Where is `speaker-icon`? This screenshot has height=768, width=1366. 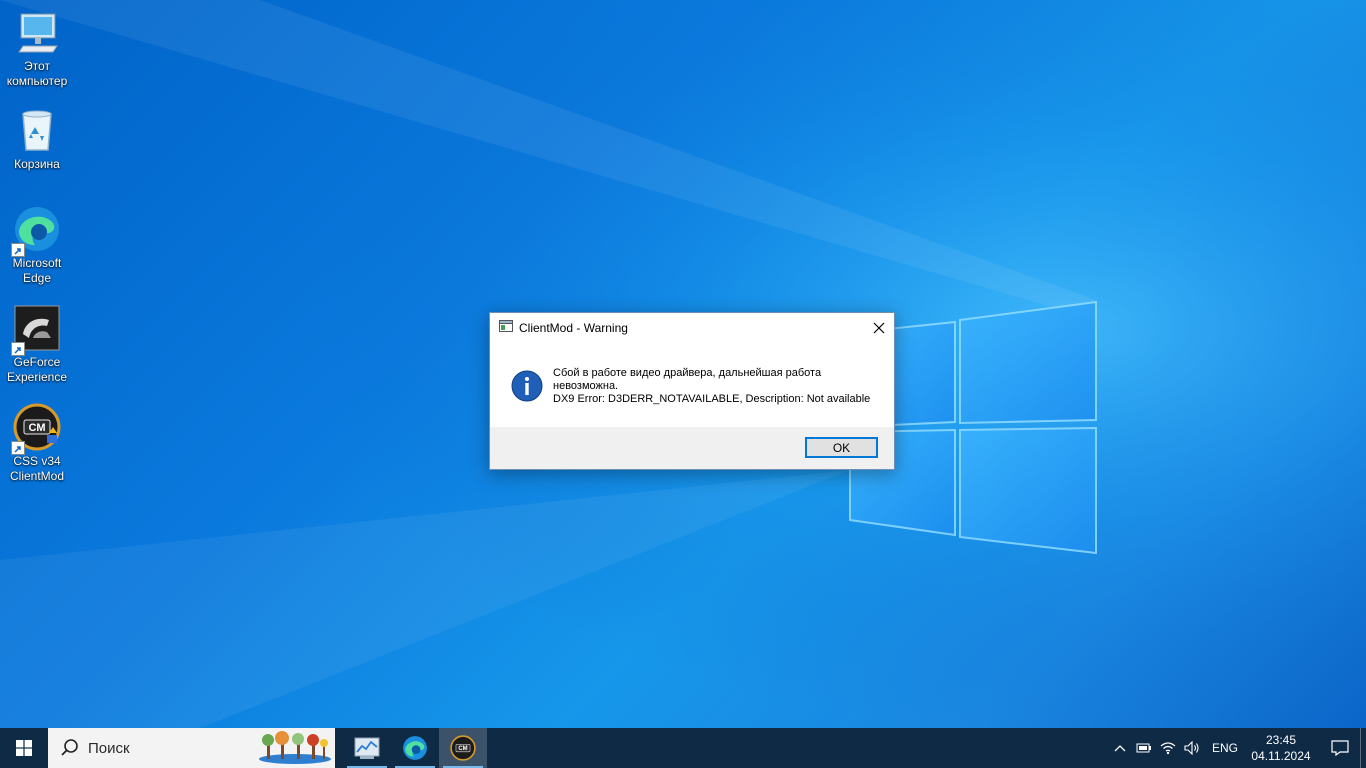
speaker-icon is located at coordinates (1191, 748).